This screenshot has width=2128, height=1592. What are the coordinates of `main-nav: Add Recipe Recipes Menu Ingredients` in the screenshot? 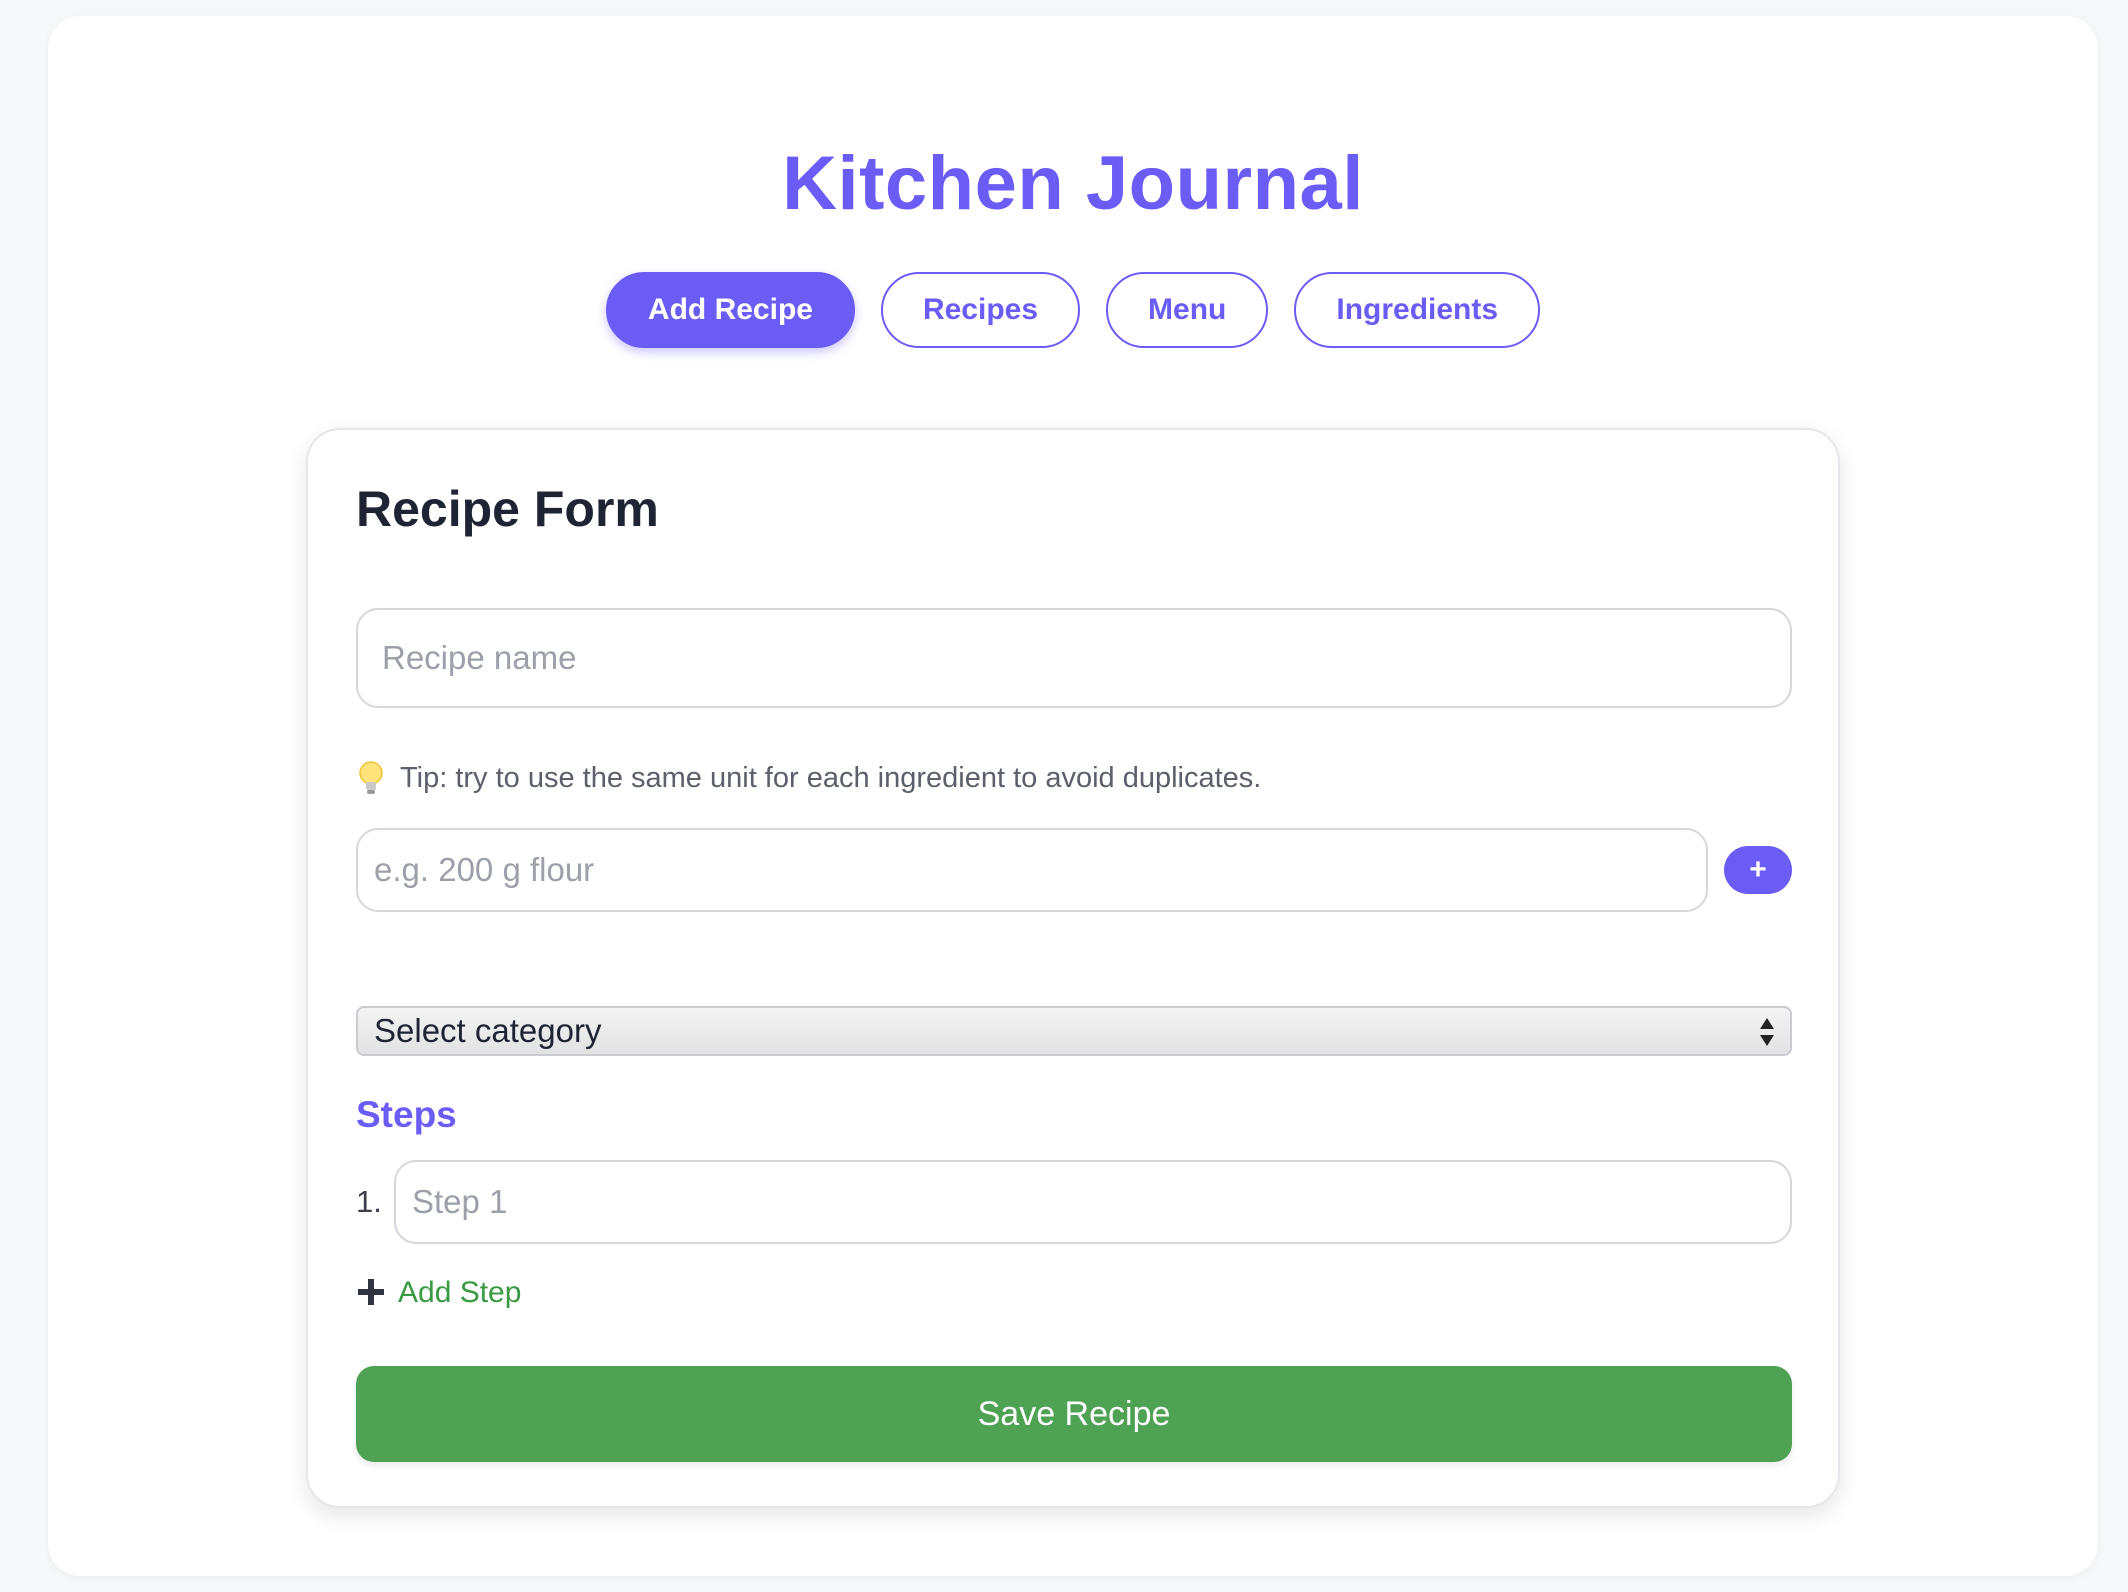 It's located at (1073, 310).